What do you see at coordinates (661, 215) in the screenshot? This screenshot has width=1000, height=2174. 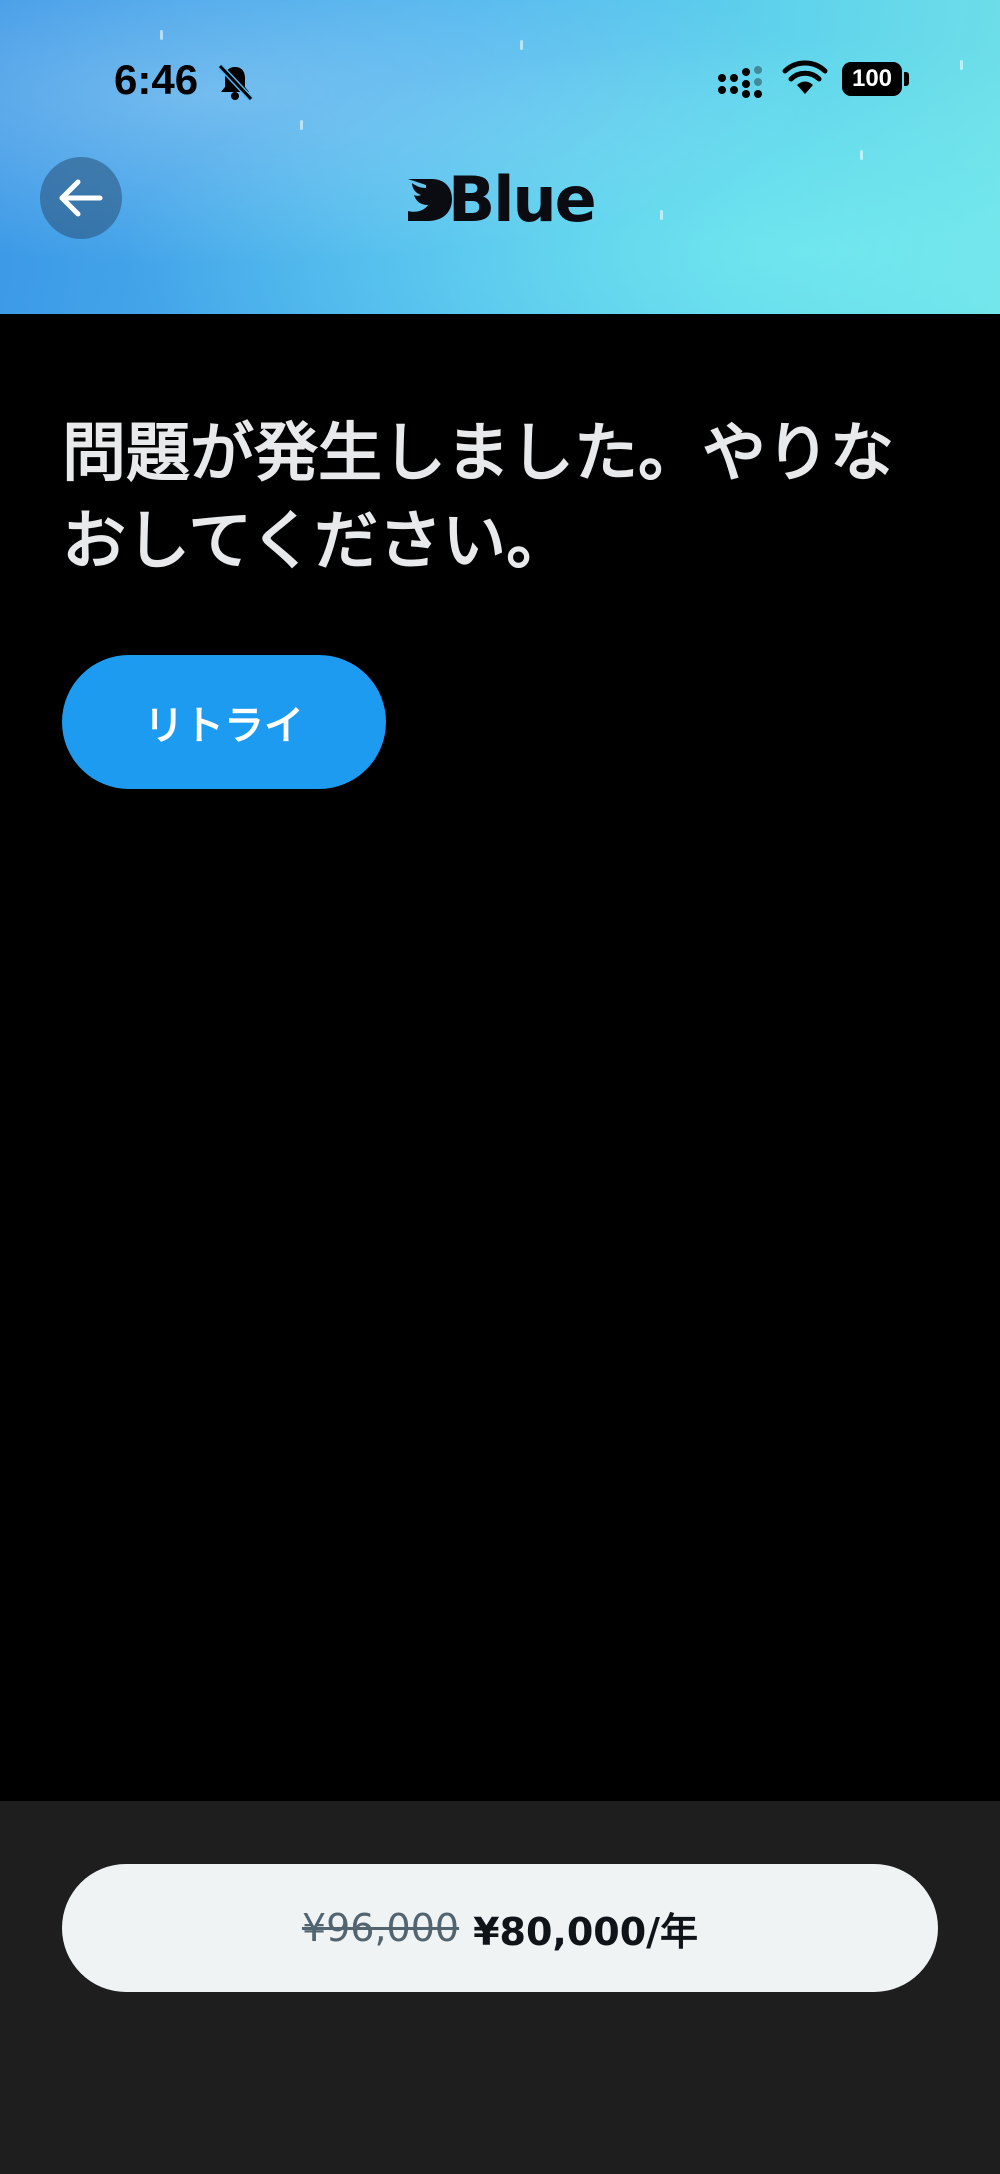 I see `banner-speck` at bounding box center [661, 215].